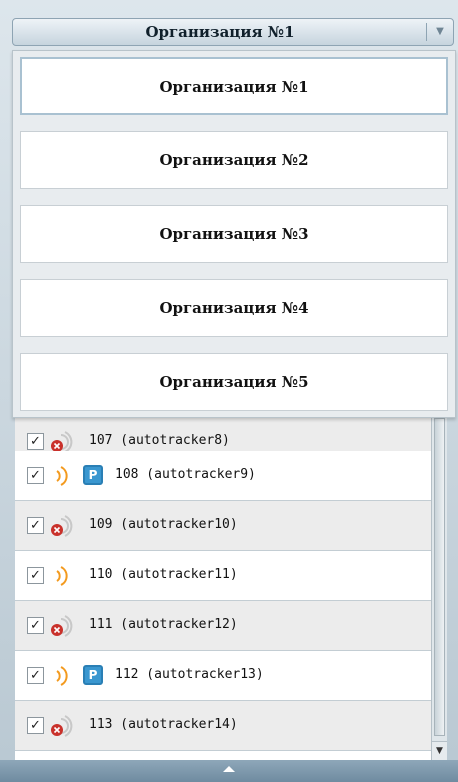 This screenshot has height=782, width=458. Describe the element at coordinates (189, 674) in the screenshot. I see `row-label: 112 (autotracker13)` at that location.